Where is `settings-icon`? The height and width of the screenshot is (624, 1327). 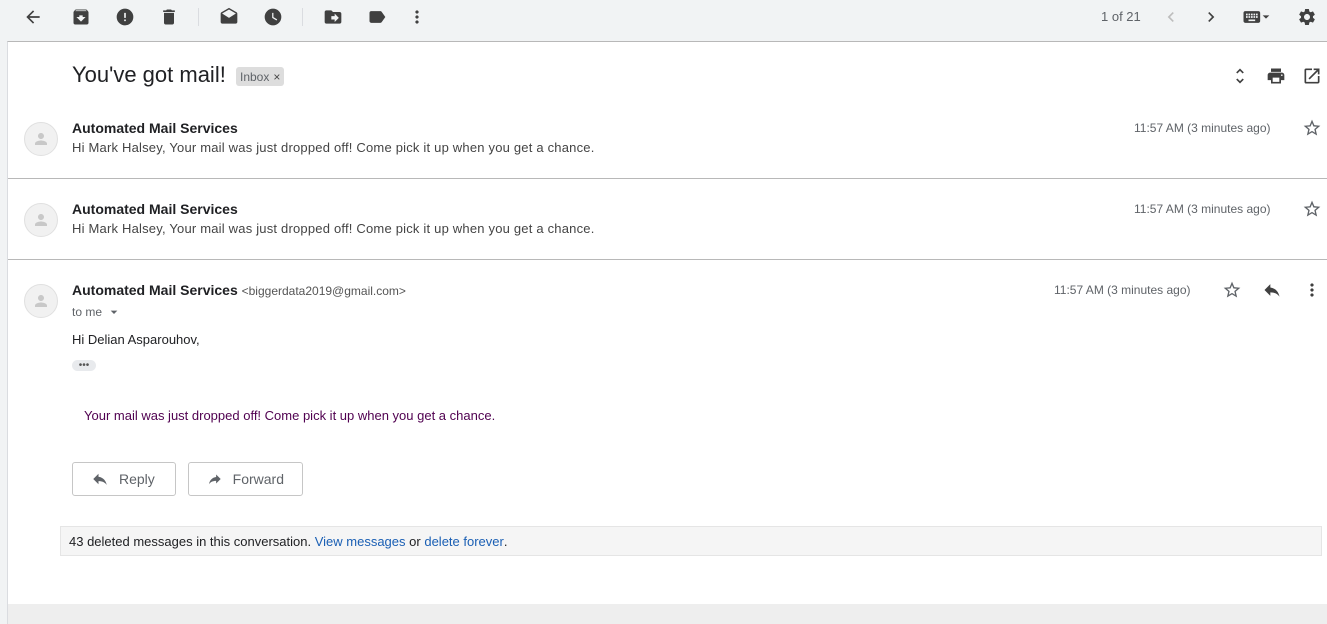 settings-icon is located at coordinates (1307, 17).